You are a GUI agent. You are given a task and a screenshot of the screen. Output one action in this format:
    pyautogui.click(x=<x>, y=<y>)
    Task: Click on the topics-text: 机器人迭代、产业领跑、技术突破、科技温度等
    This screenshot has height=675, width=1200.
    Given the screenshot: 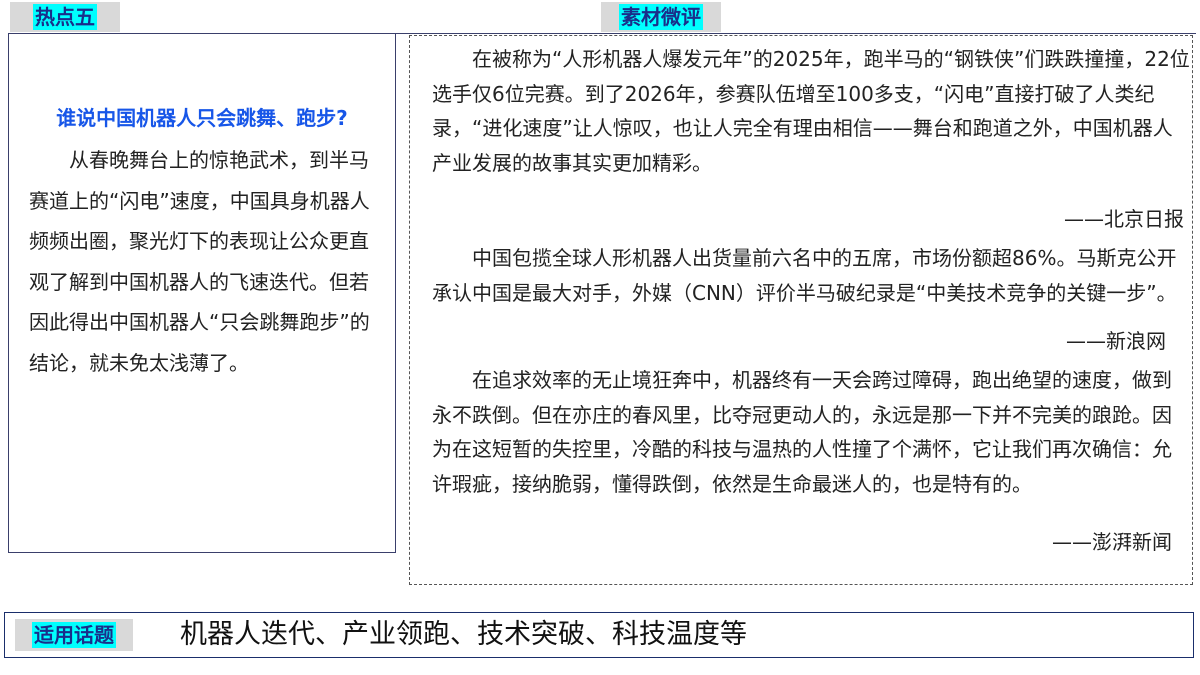 What is the action you would take?
    pyautogui.click(x=463, y=634)
    